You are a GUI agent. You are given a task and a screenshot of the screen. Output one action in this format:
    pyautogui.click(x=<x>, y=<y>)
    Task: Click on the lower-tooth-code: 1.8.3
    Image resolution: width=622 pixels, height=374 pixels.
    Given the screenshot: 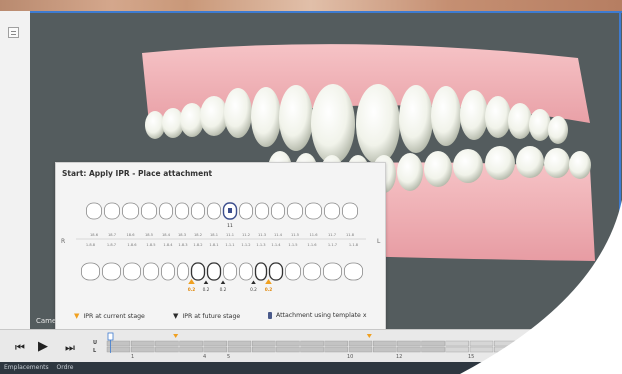 What is the action you would take?
    pyautogui.click(x=182, y=245)
    